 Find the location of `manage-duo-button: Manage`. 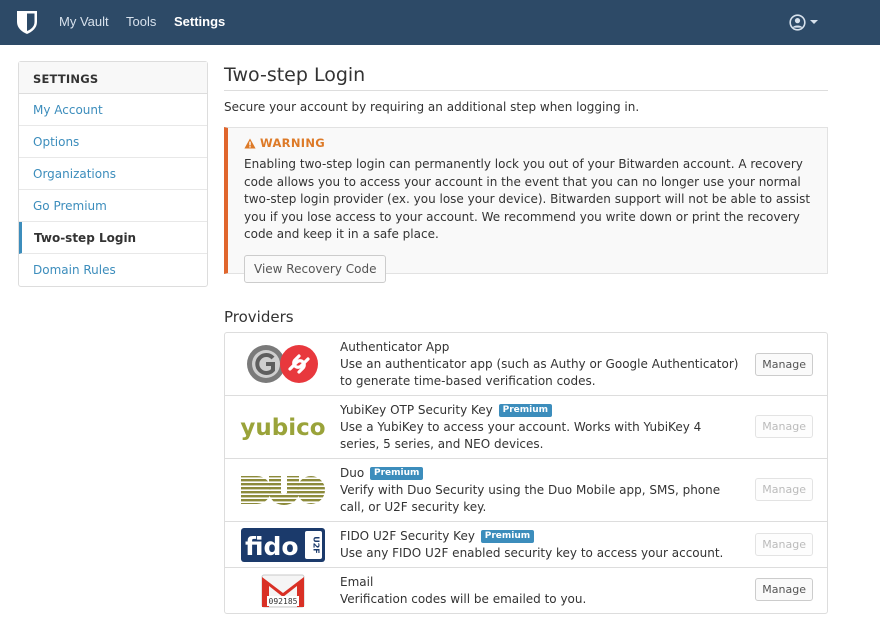

manage-duo-button: Manage is located at coordinates (784, 489).